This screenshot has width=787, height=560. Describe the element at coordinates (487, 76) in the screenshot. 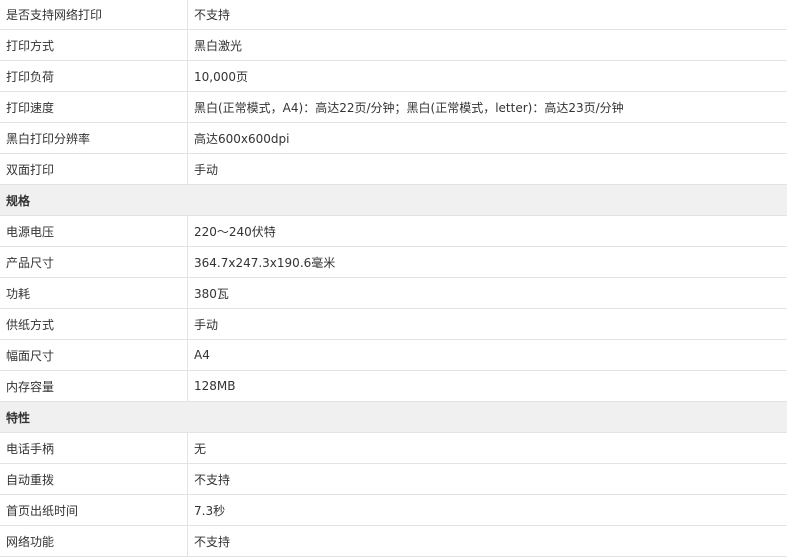

I see `spec-value: 10,000页` at that location.